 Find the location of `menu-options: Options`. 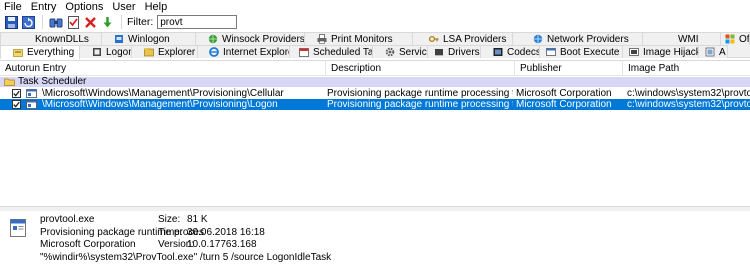

menu-options: Options is located at coordinates (84, 6).